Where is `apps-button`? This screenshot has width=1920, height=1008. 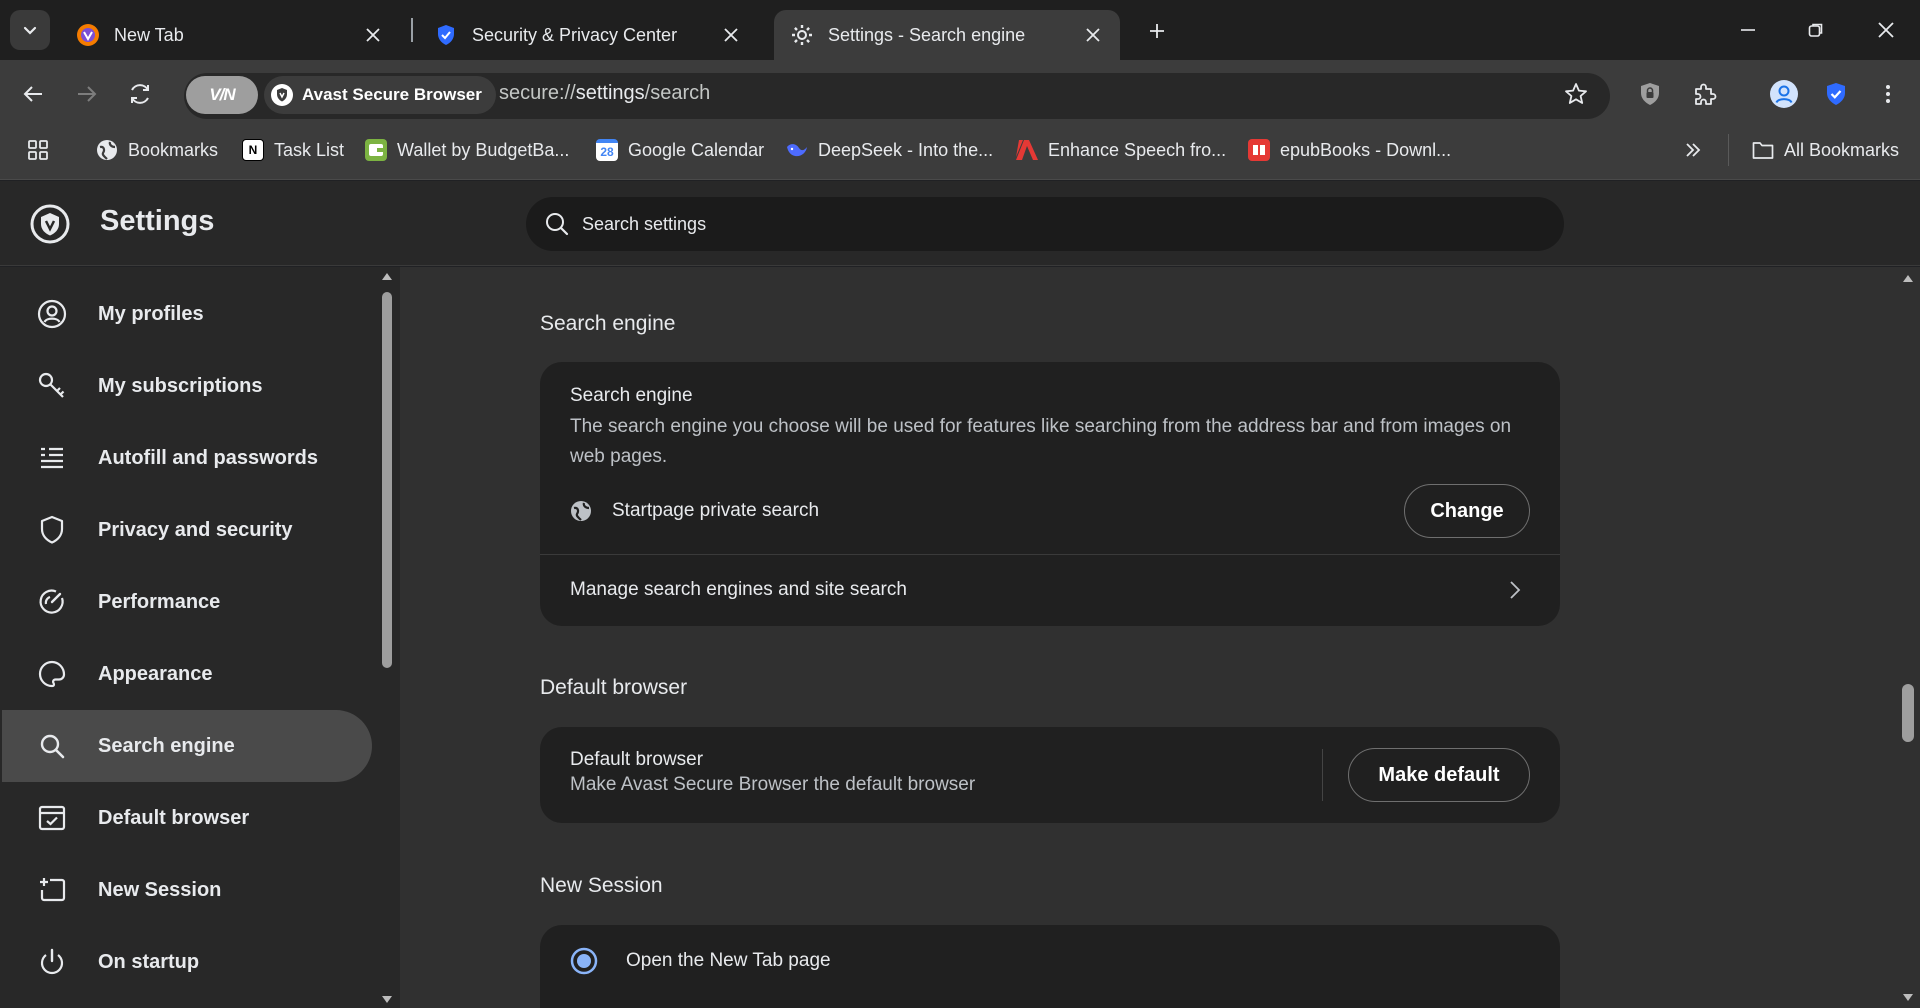
apps-button is located at coordinates (38, 150).